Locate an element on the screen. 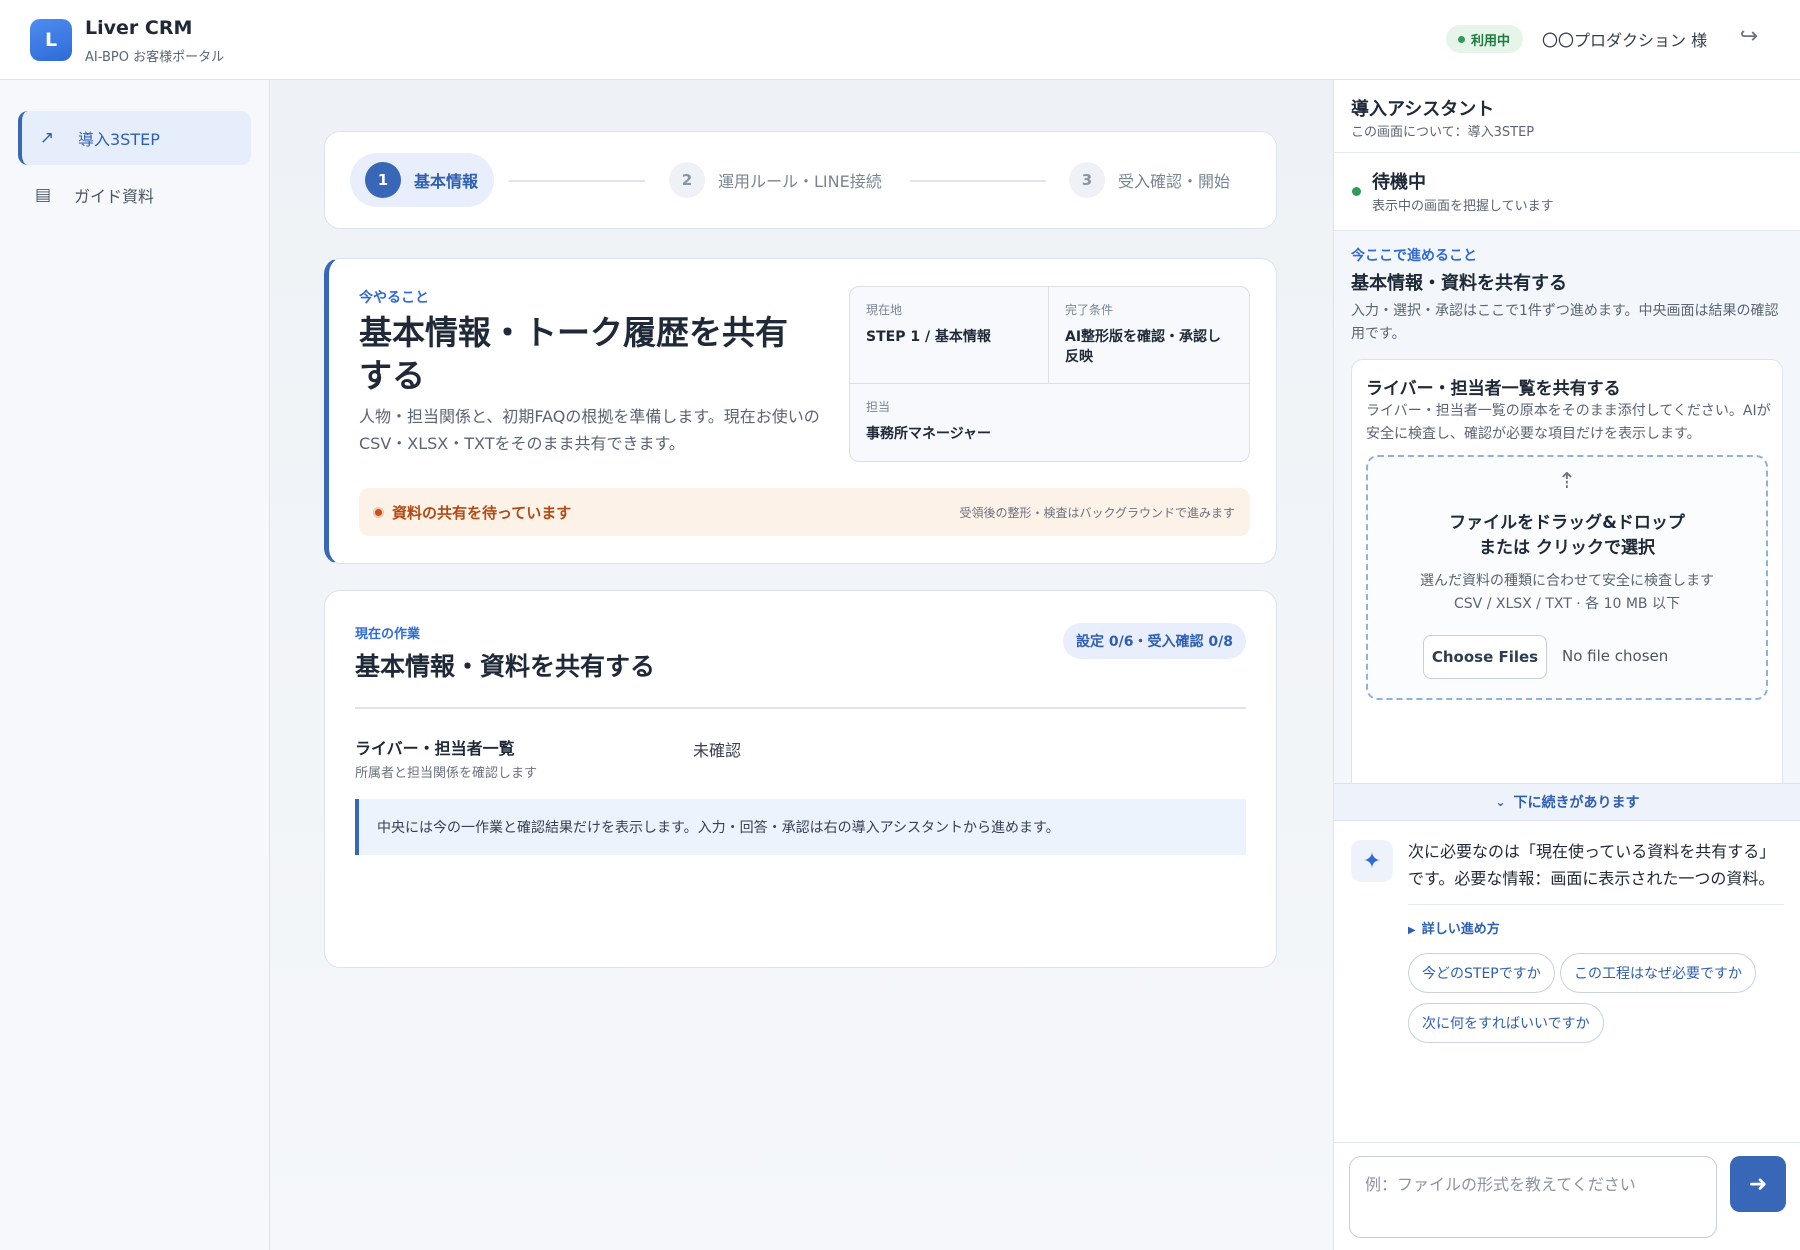 The image size is (1800, 1250). user-name: 〇〇プロダクション 様 is located at coordinates (1625, 40).